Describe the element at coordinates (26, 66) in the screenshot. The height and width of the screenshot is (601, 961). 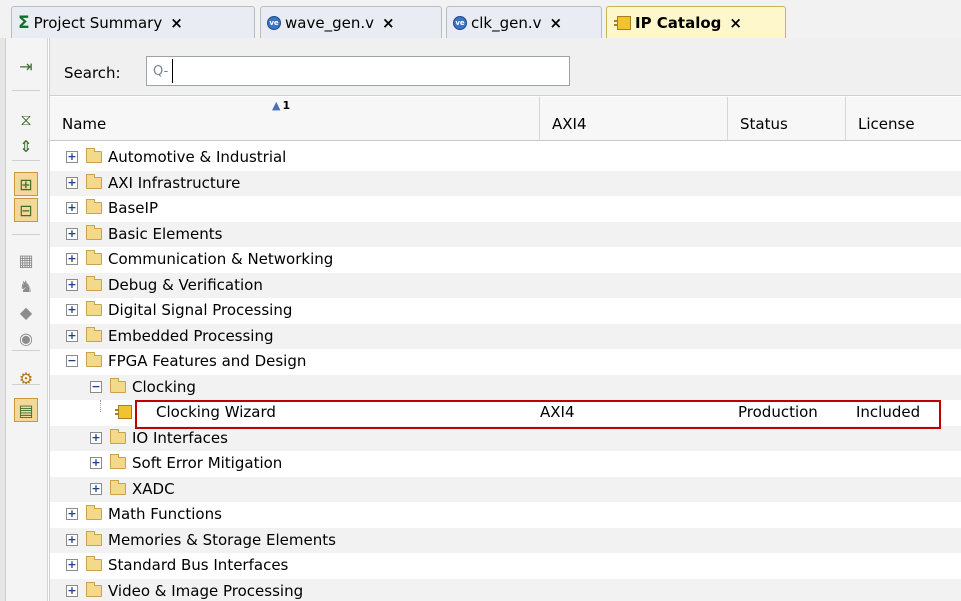
I see `collapse-panel-icon: ⇥` at that location.